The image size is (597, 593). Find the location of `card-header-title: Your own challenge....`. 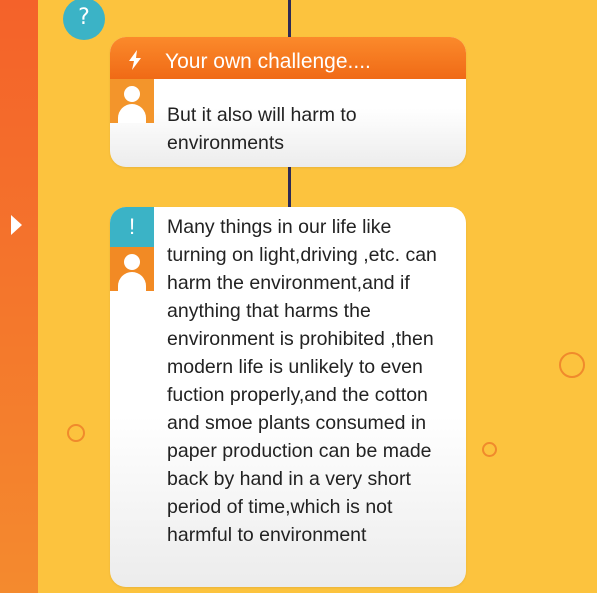

card-header-title: Your own challenge.... is located at coordinates (268, 61).